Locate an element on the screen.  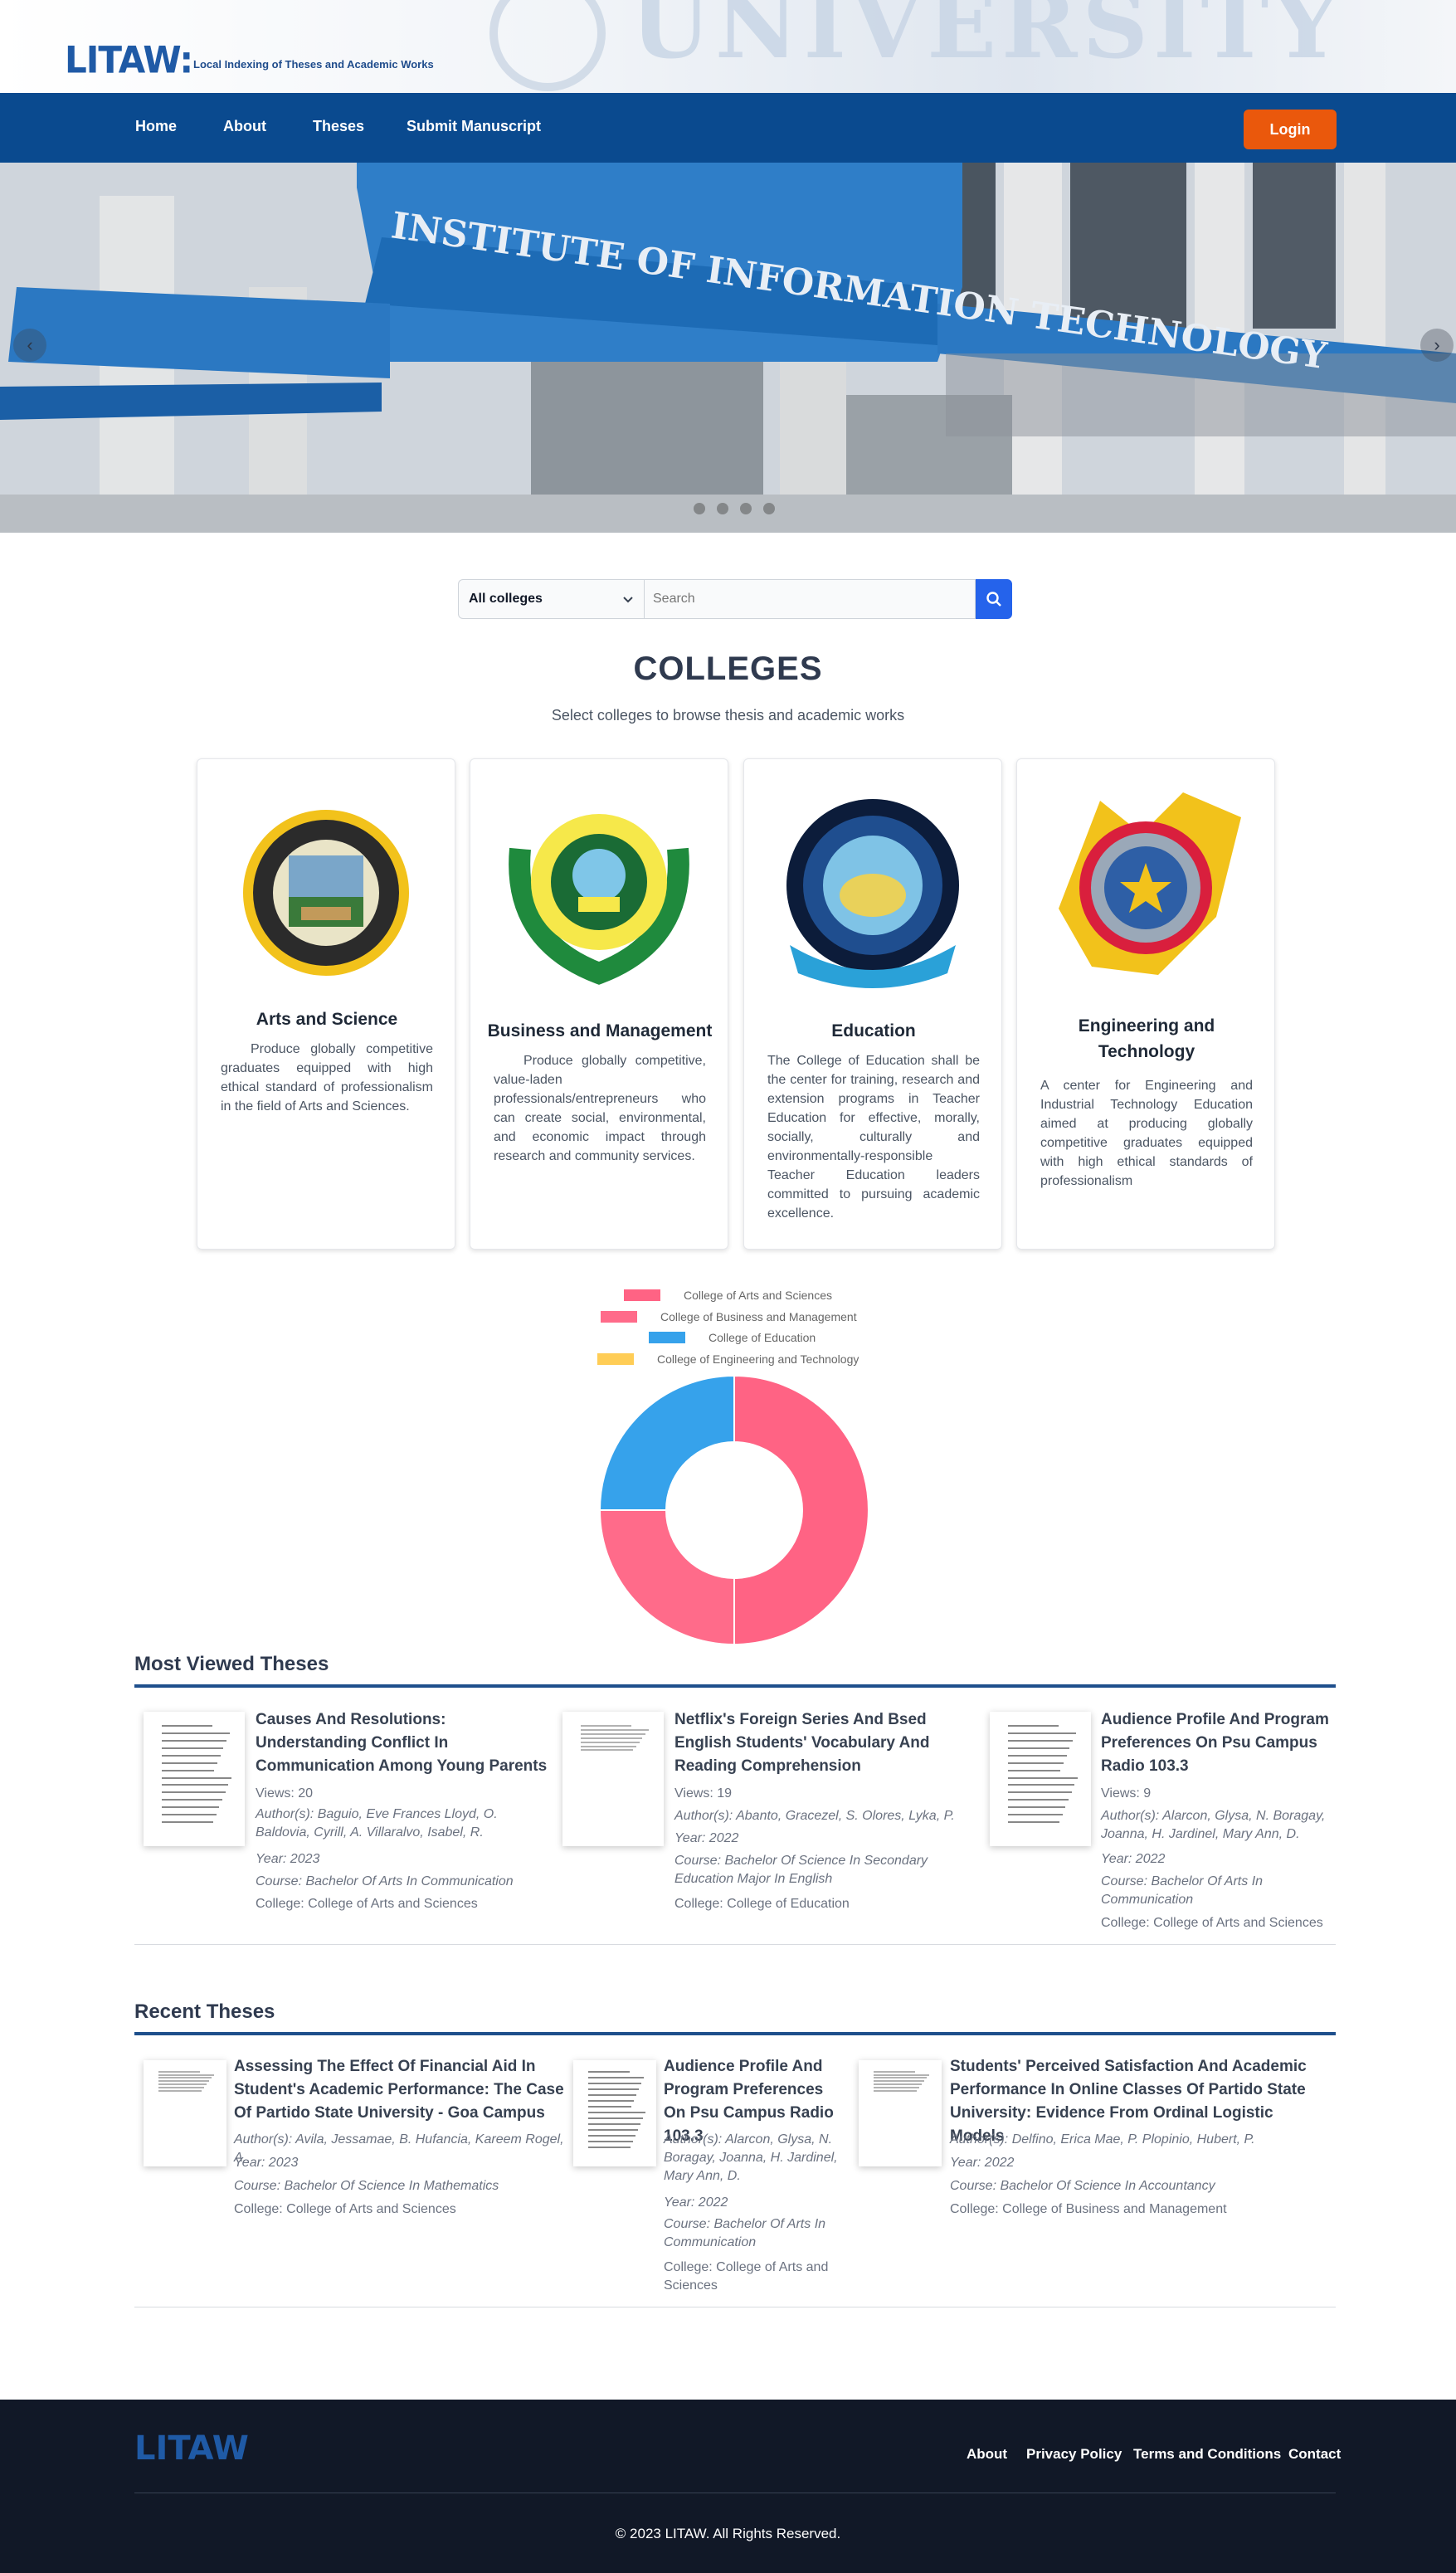
nav-submit-manuscript: Submit Manuscript is located at coordinates (474, 126).